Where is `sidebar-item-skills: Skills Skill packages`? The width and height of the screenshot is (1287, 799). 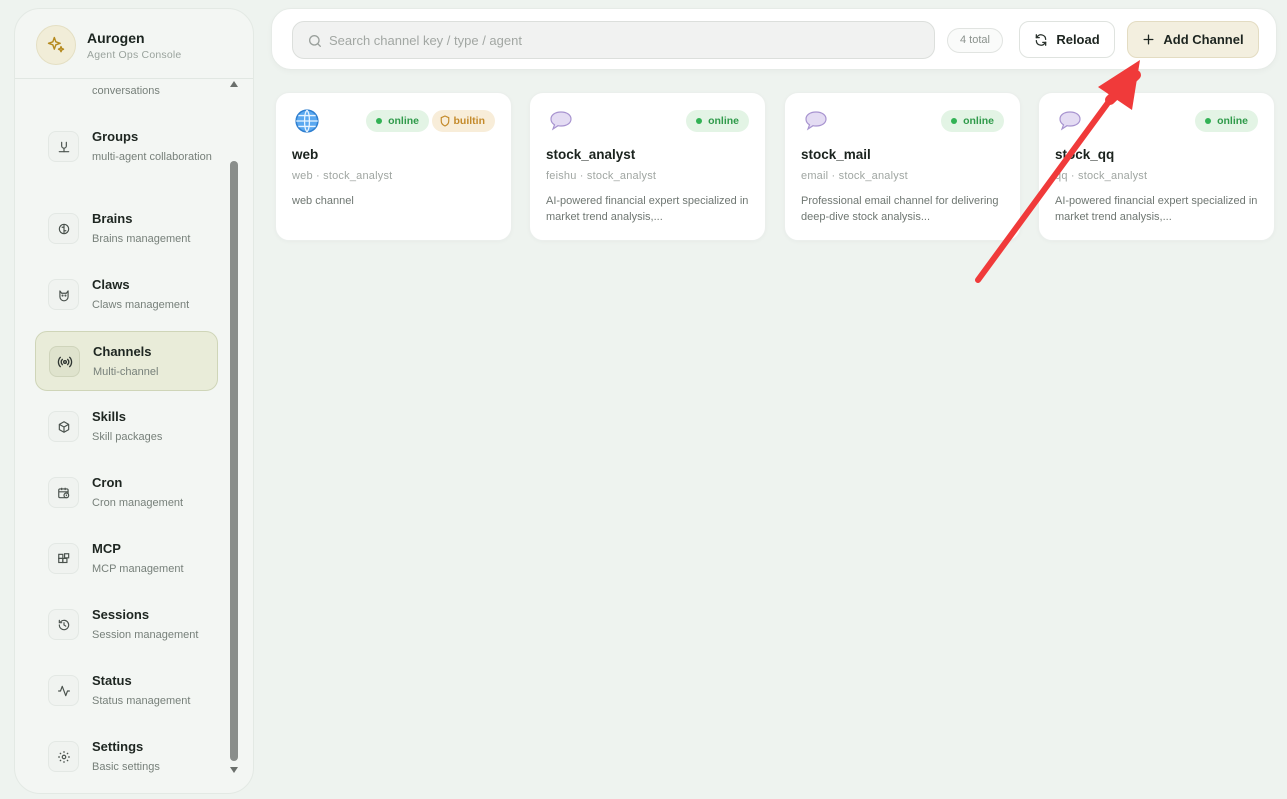
sidebar-item-skills: Skills Skill packages is located at coordinates (126, 427).